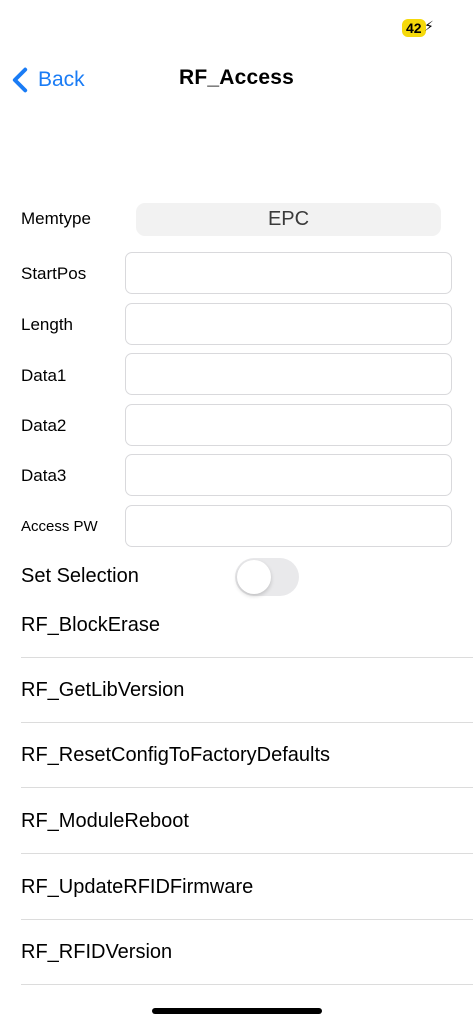 This screenshot has width=473, height=1024. What do you see at coordinates (247, 755) in the screenshot?
I see `list-item-rf-resetconfigtofactorydefaults: RF_ResetConfigToFactoryDefaults` at bounding box center [247, 755].